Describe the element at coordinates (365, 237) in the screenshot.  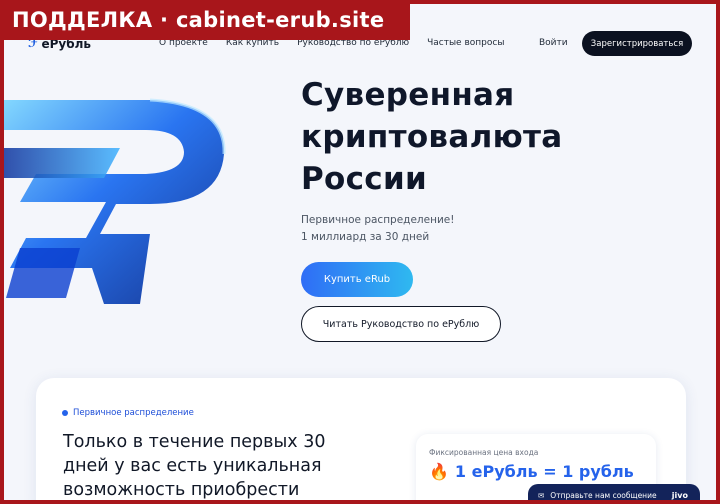
I see `hero-subtitle-line: 1 миллиард за 30 дней` at that location.